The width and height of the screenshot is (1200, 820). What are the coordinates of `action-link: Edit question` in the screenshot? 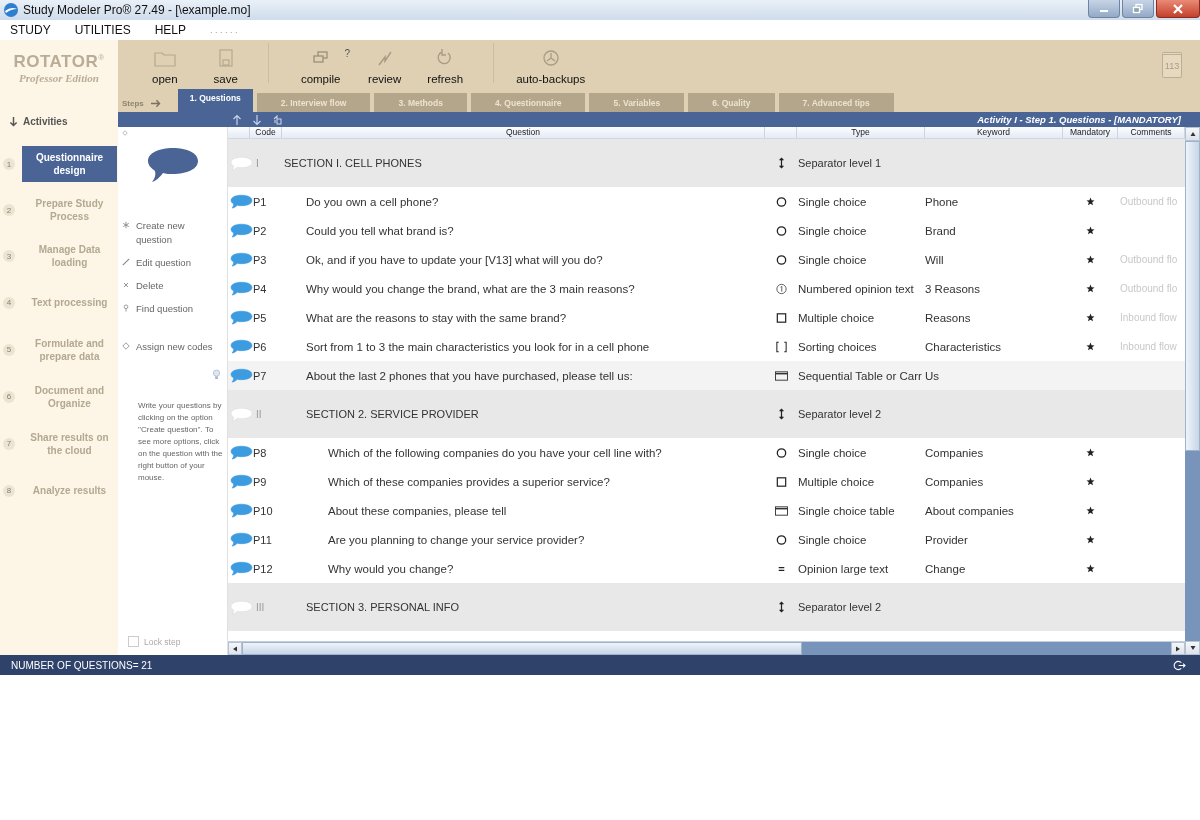 It's located at (178, 263).